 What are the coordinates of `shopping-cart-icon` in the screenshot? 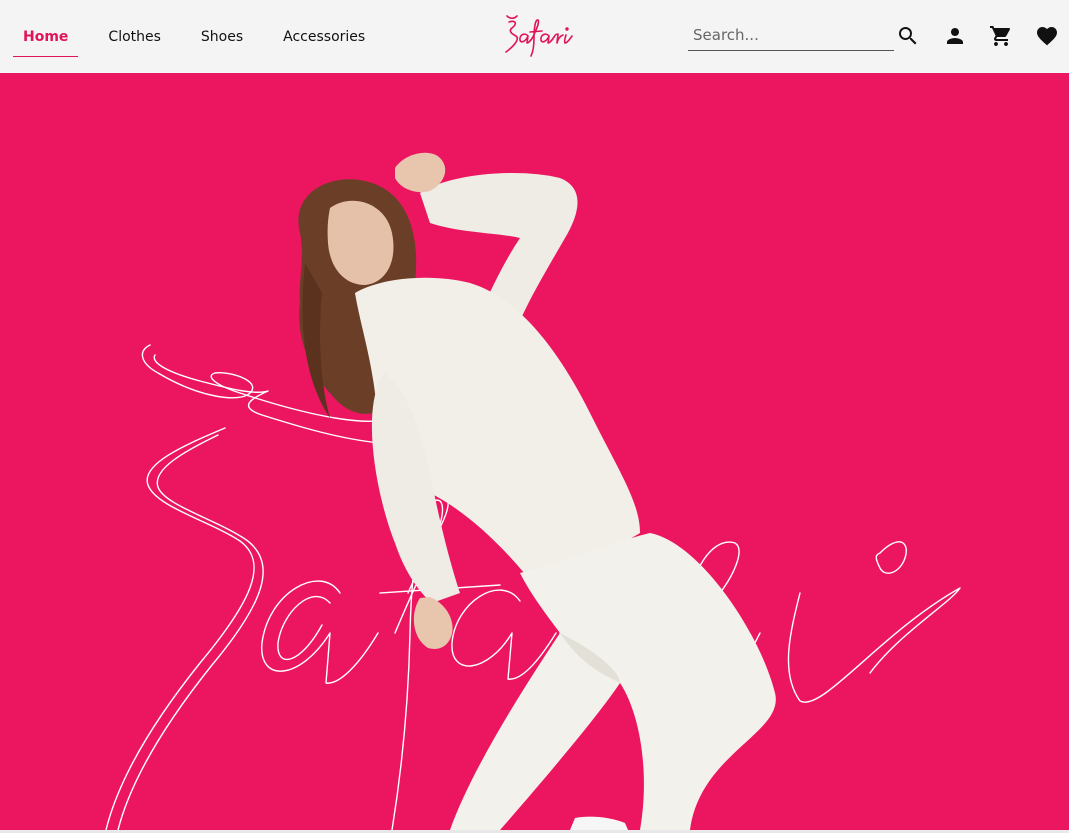 It's located at (1001, 36).